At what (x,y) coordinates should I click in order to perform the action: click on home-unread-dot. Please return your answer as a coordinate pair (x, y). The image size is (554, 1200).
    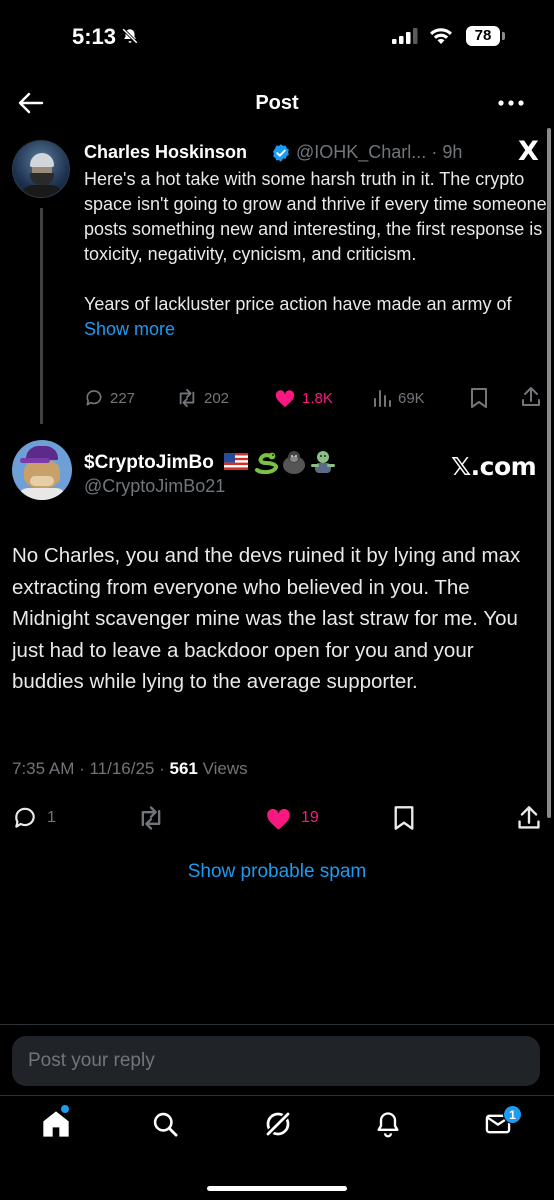
    Looking at the image, I should click on (65, 1109).